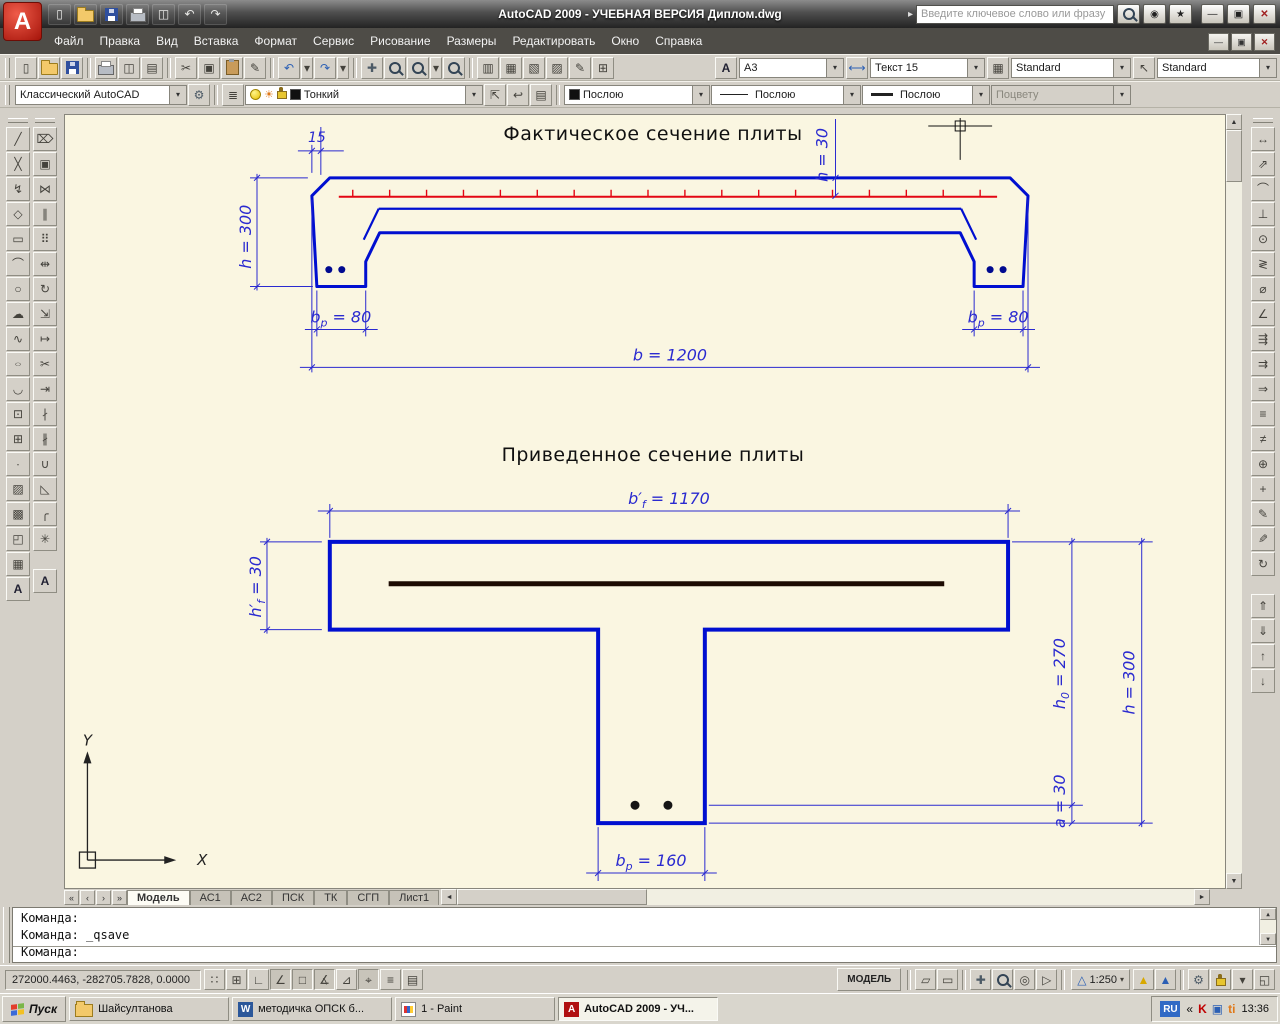 Image resolution: width=1280 pixels, height=1024 pixels. Describe the element at coordinates (45, 289) in the screenshot. I see `rotate-button: ↻` at that location.